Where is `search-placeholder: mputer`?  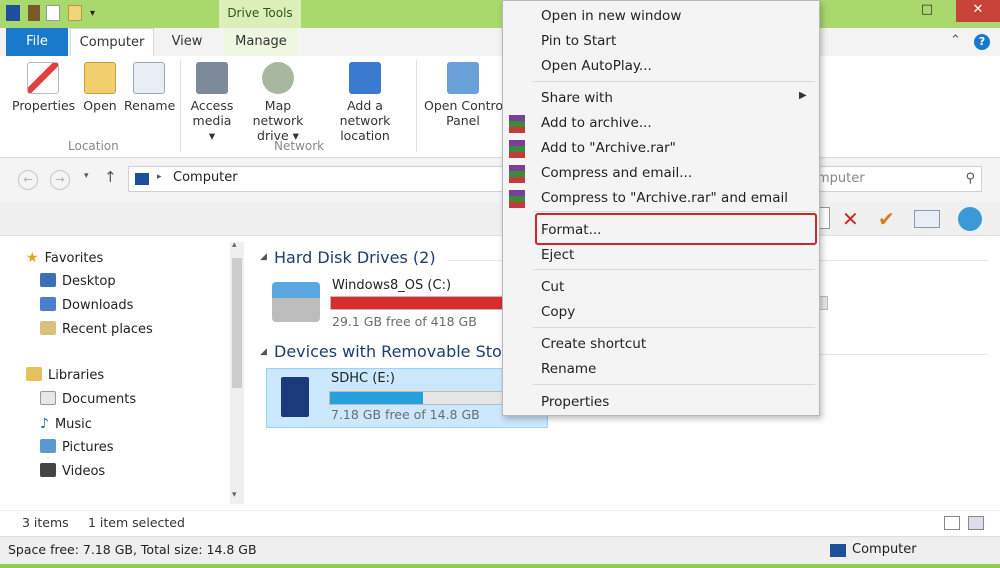 search-placeholder: mputer is located at coordinates (841, 178).